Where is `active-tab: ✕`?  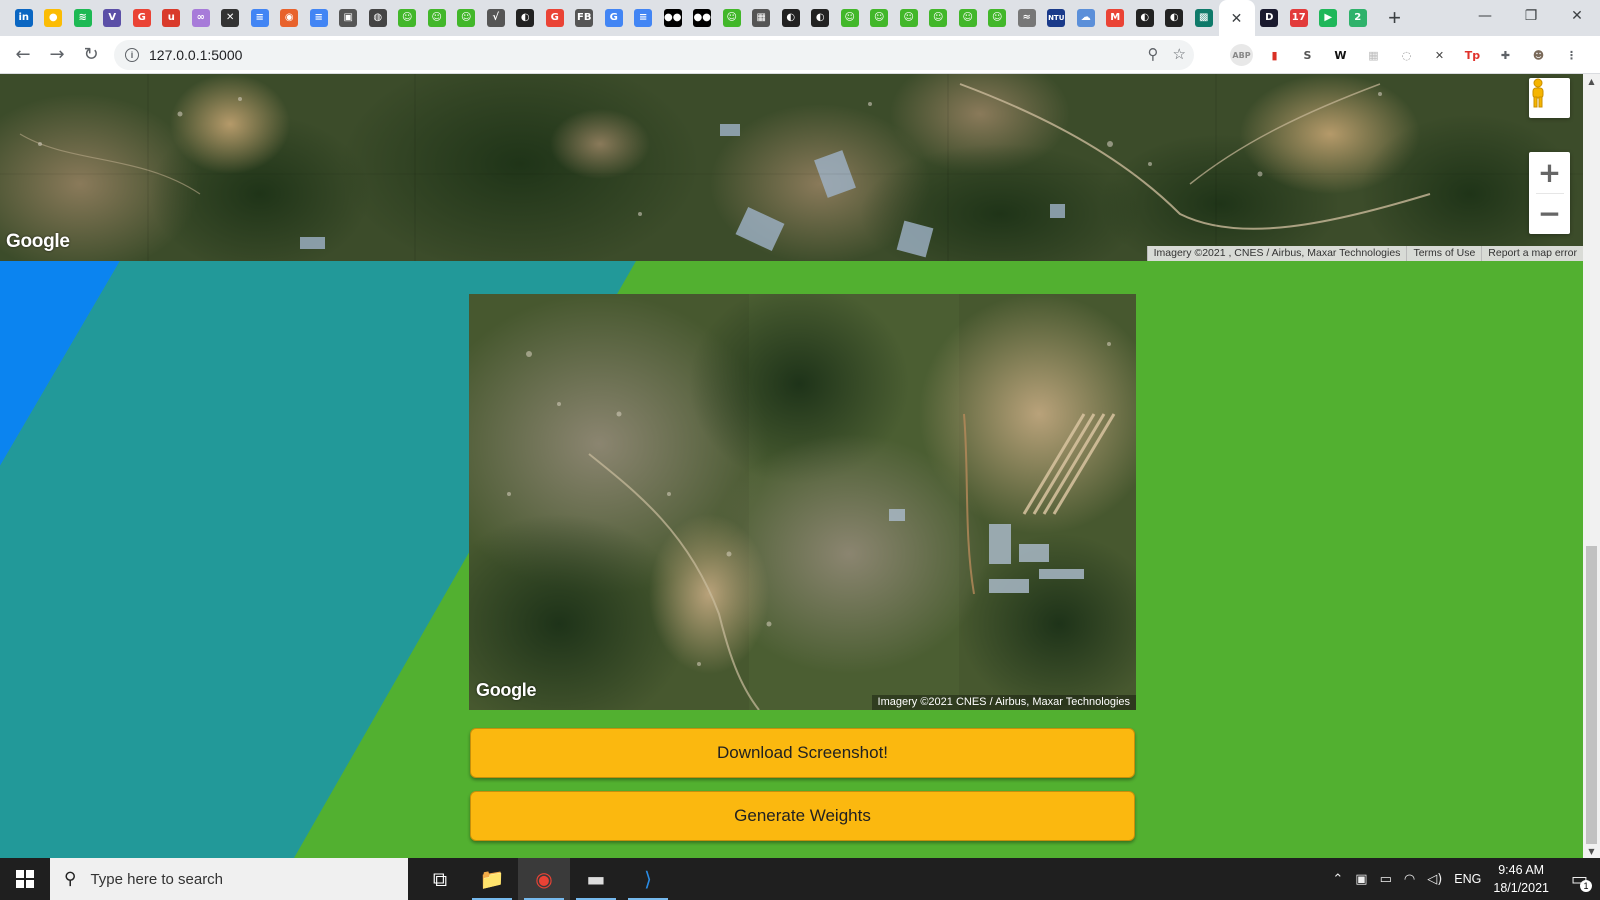 active-tab: ✕ is located at coordinates (1236, 18).